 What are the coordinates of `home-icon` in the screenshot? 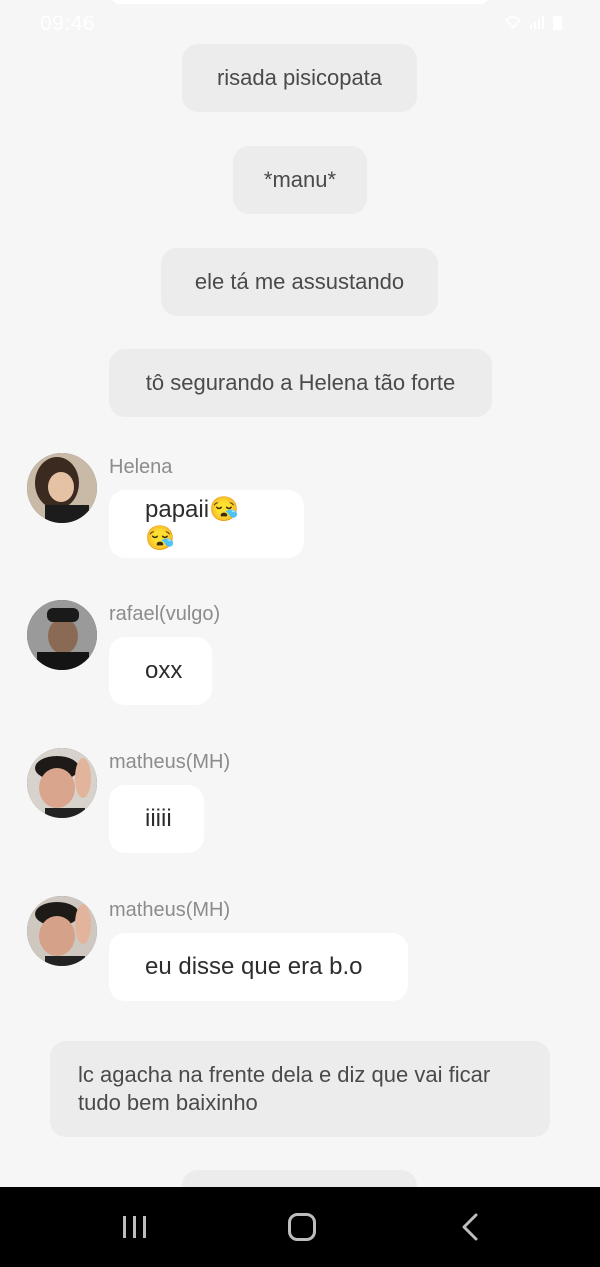 It's located at (302, 1227).